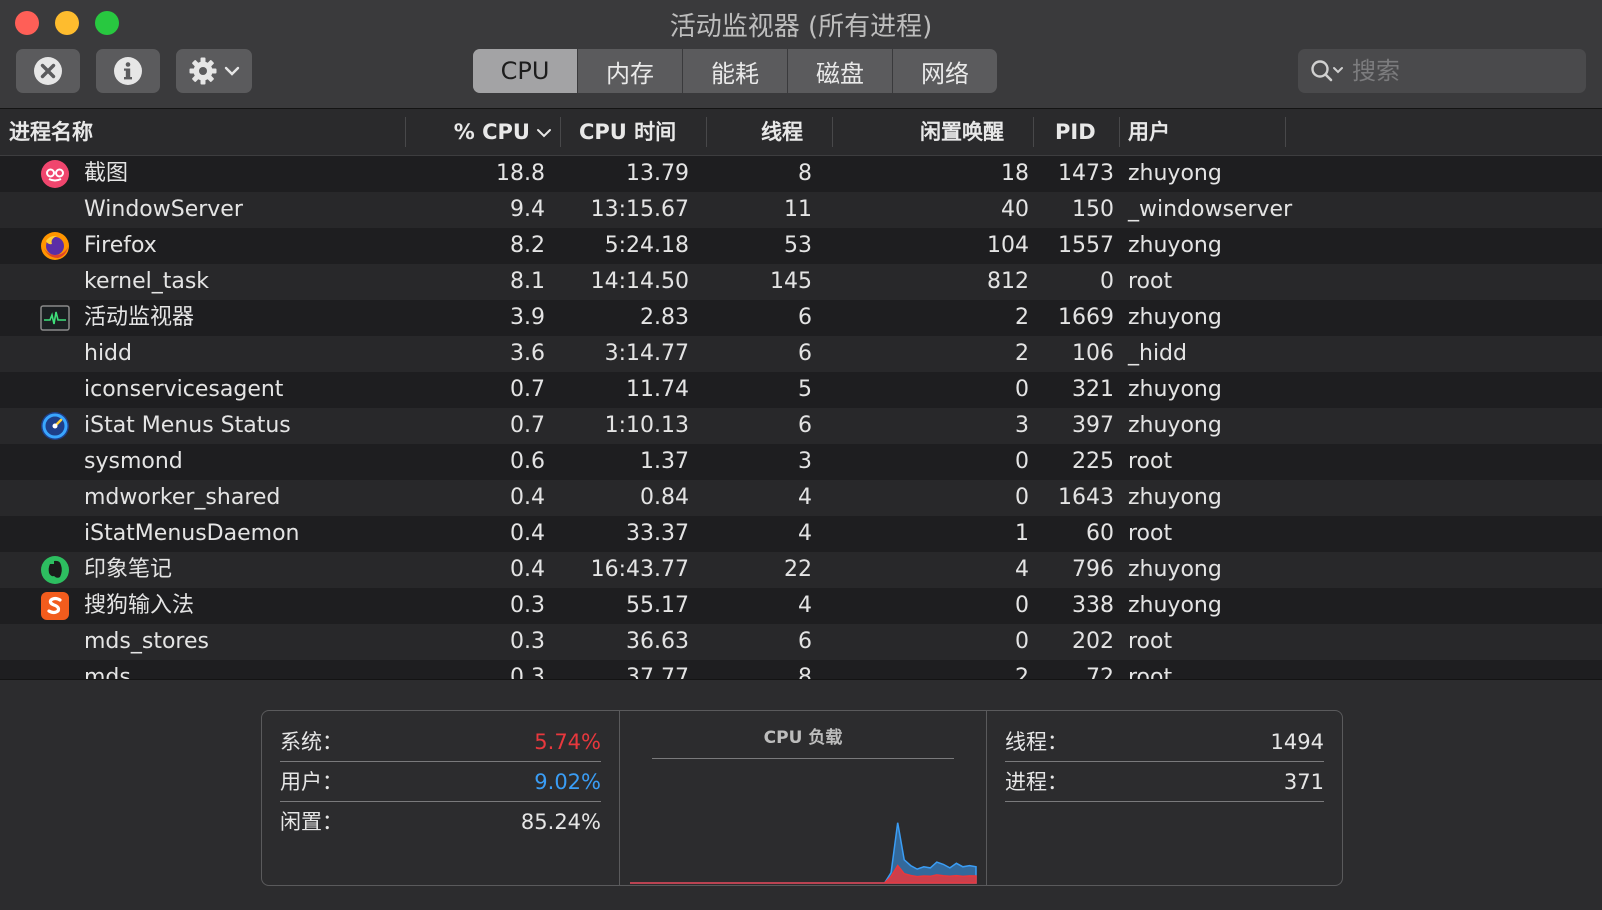  Describe the element at coordinates (1036, 782) in the screenshot. I see `processes-label: 进程：` at that location.